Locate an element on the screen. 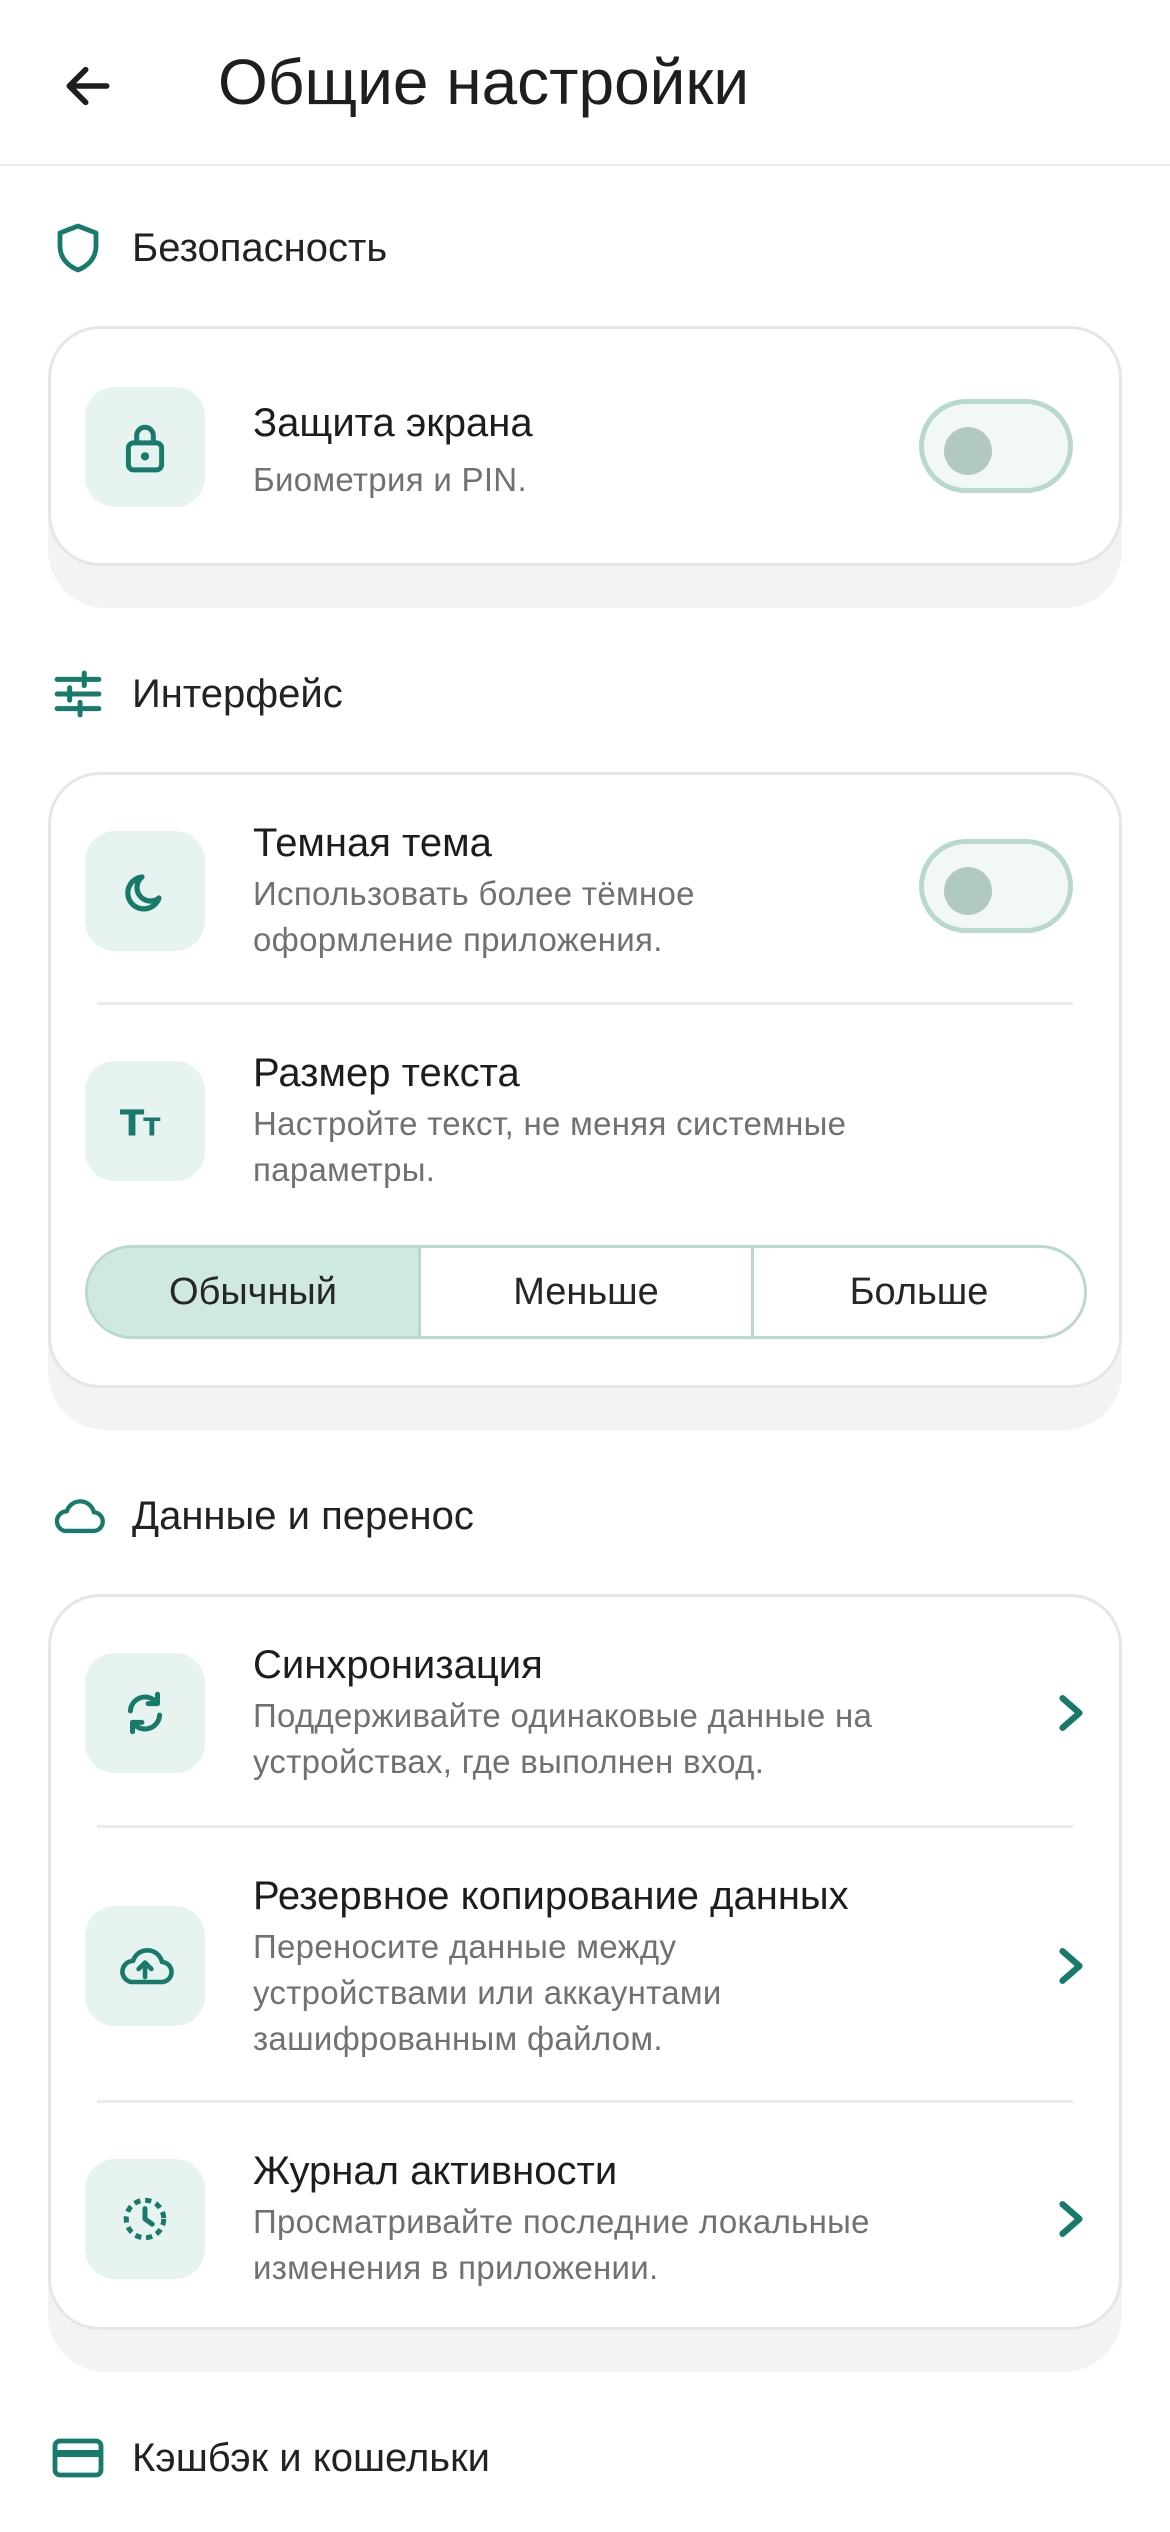 Image resolution: width=1170 pixels, height=2532 pixels. row-title: Темная тема is located at coordinates (372, 843).